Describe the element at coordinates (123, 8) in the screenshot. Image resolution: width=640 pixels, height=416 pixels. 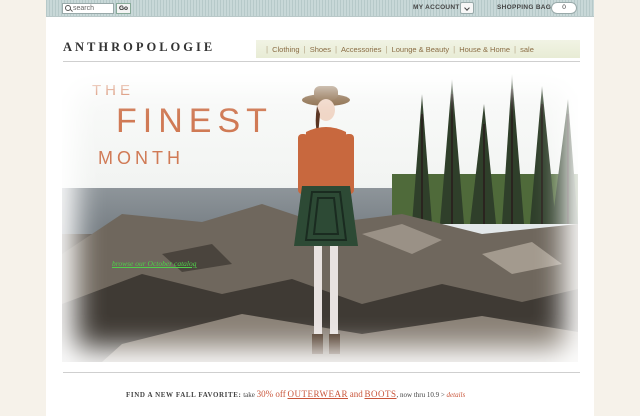
I see `go-button: Go` at that location.